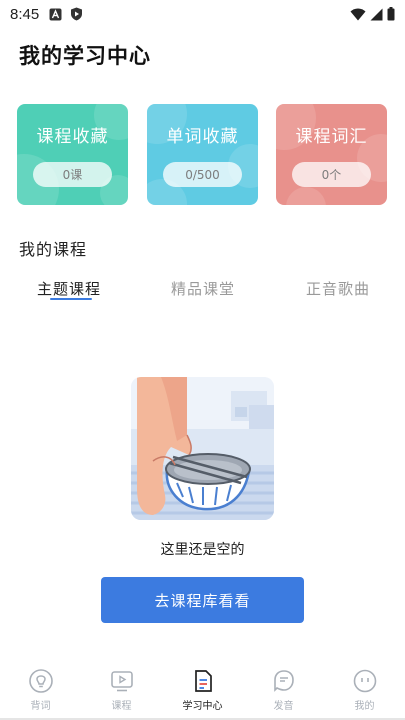 This screenshot has height=720, width=405. I want to click on empty-bowl-illustration, so click(202, 448).